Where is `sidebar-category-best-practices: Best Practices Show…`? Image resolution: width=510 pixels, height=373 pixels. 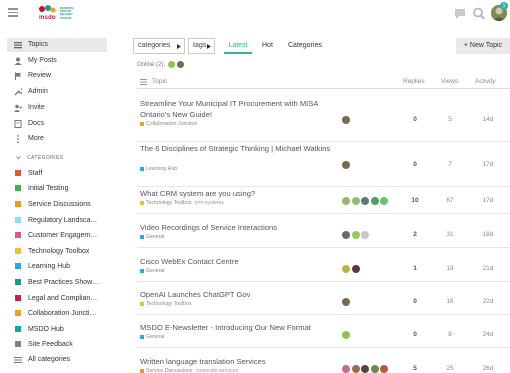 sidebar-category-best-practices: Best Practices Show… is located at coordinates (57, 283).